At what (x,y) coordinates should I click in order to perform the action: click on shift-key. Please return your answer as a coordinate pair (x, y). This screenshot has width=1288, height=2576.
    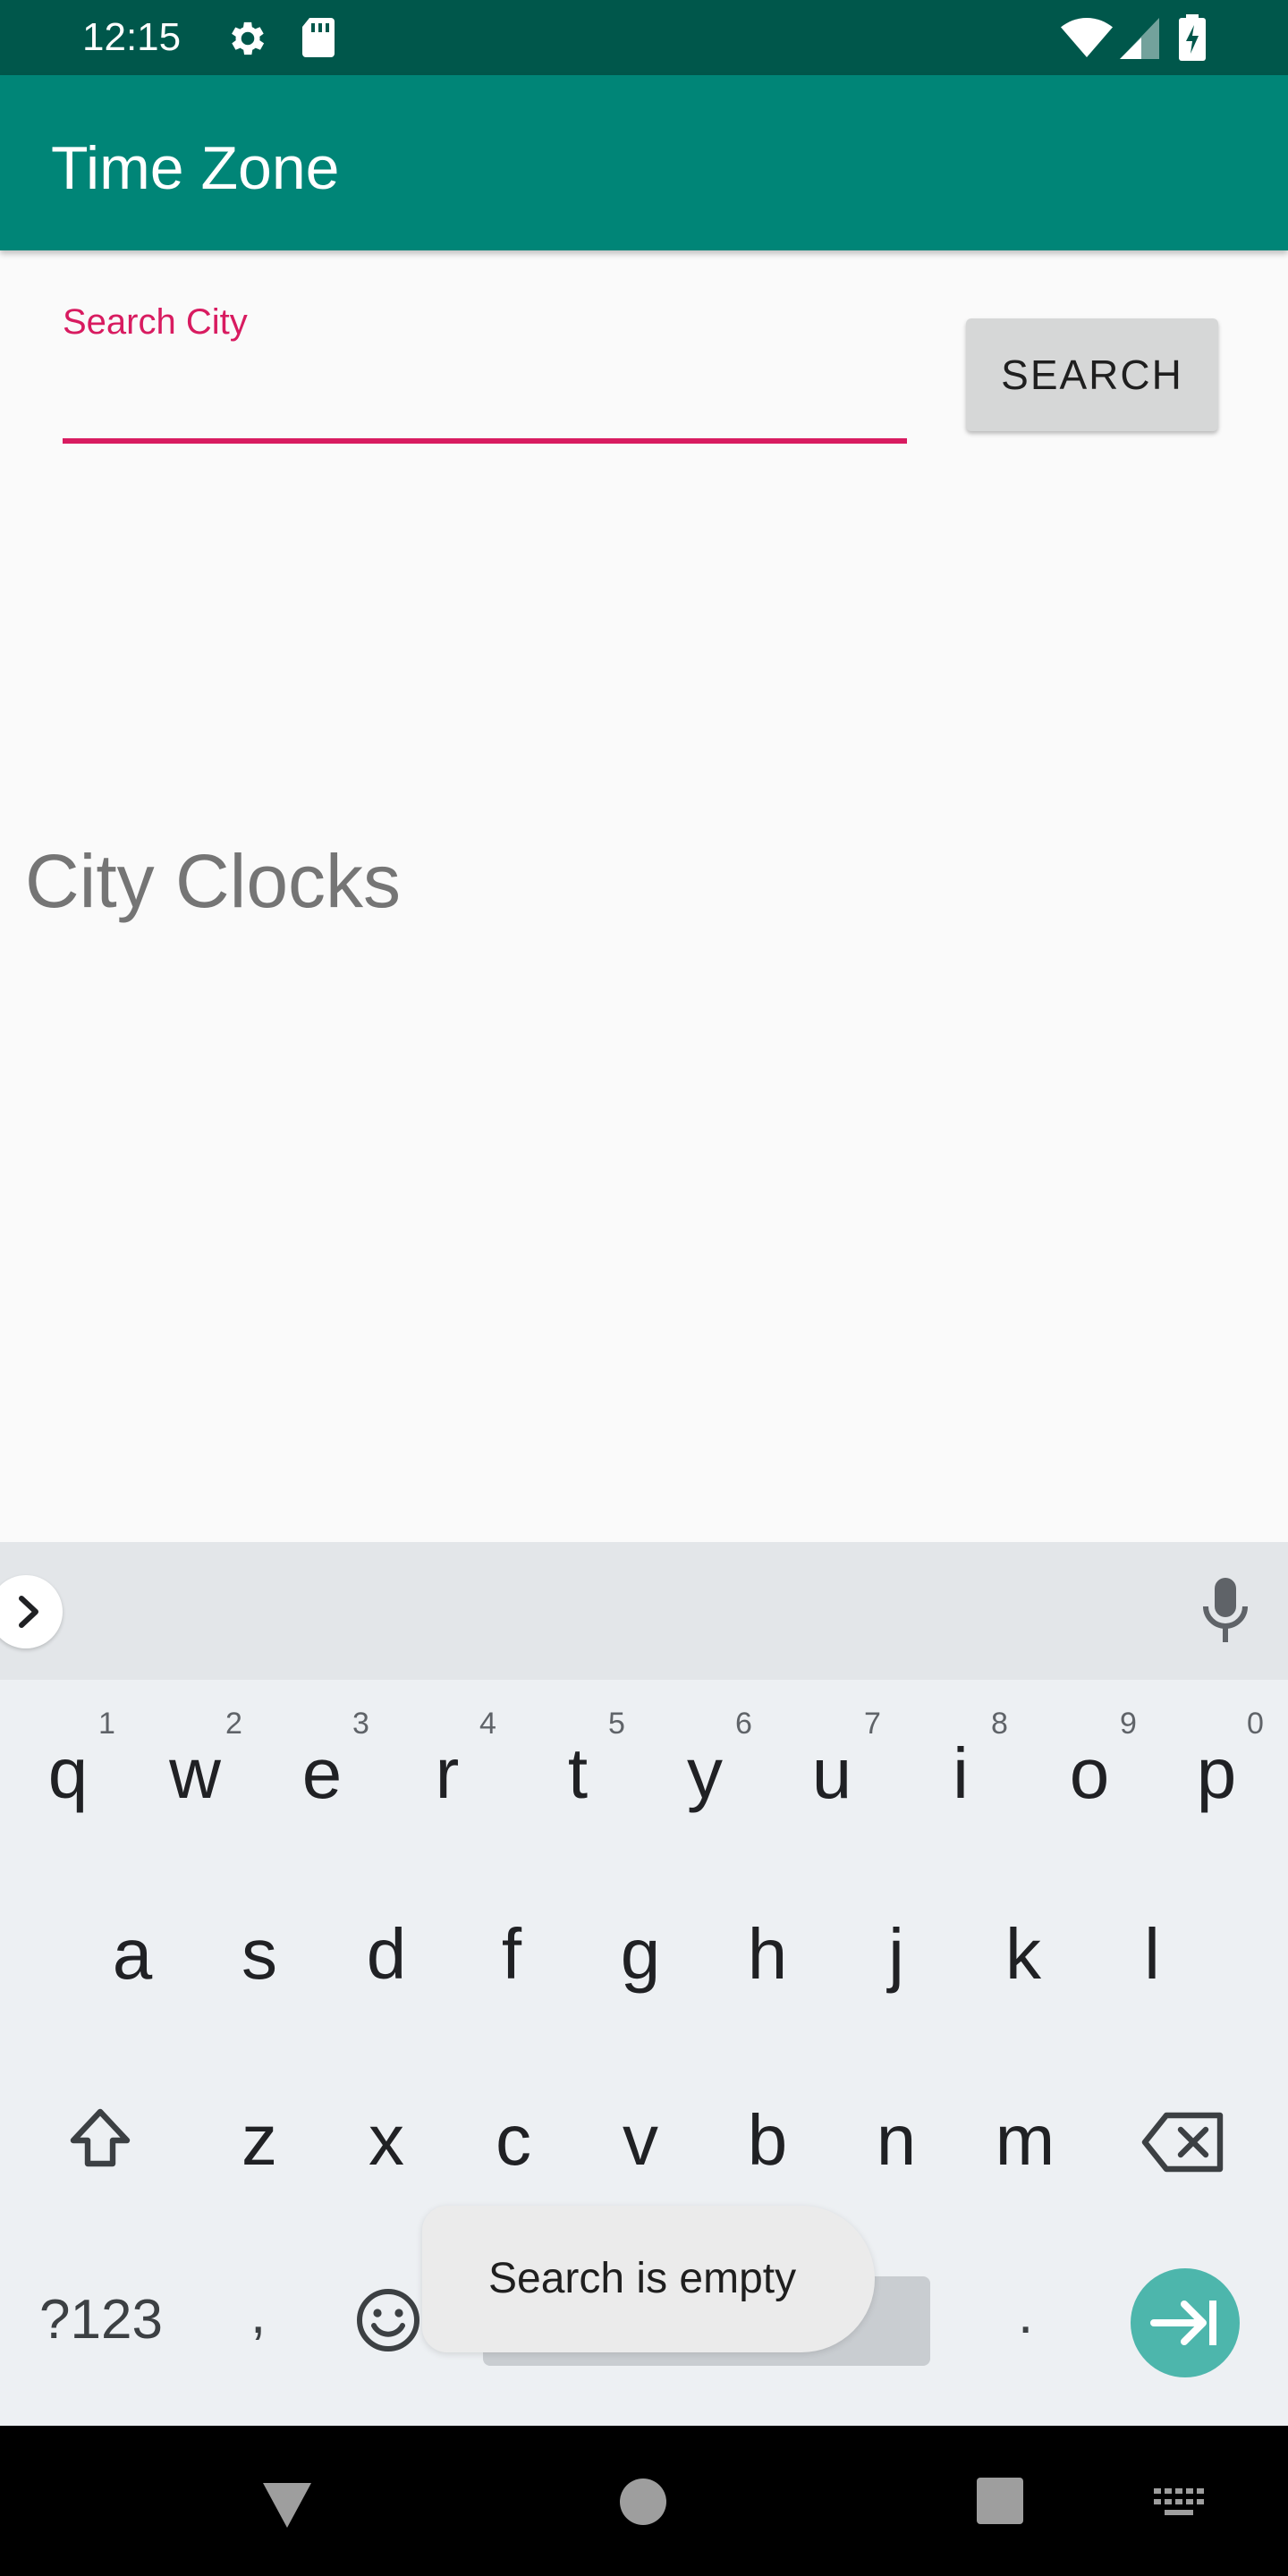
    Looking at the image, I should click on (100, 2140).